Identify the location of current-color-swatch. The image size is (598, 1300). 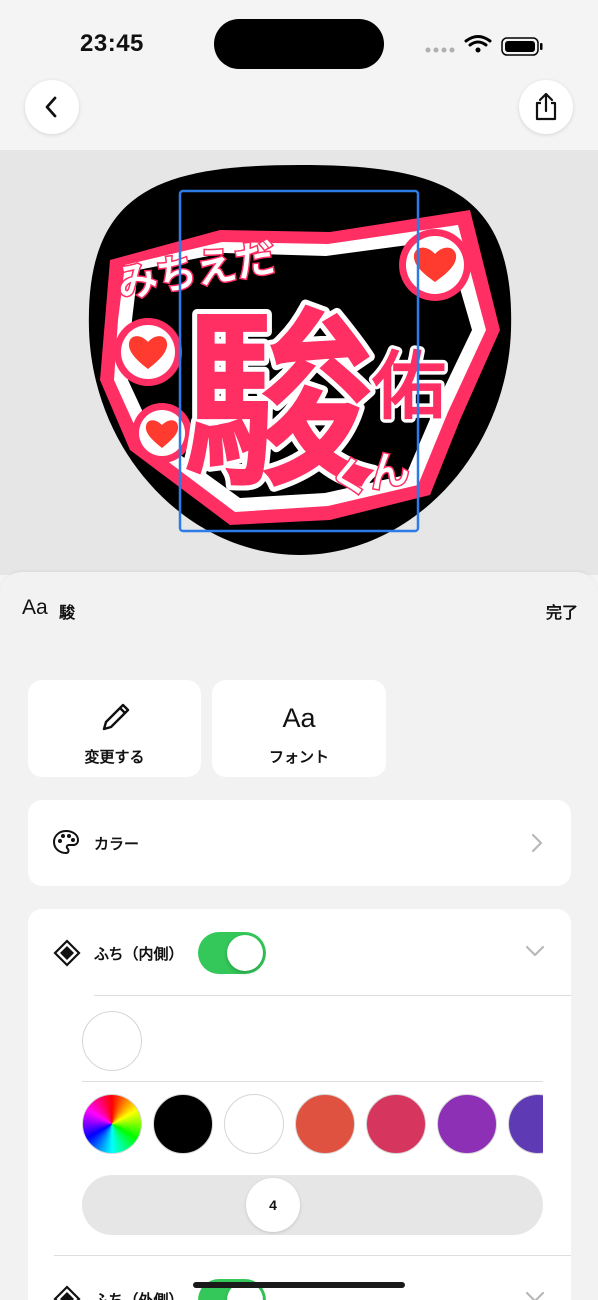
(112, 1041).